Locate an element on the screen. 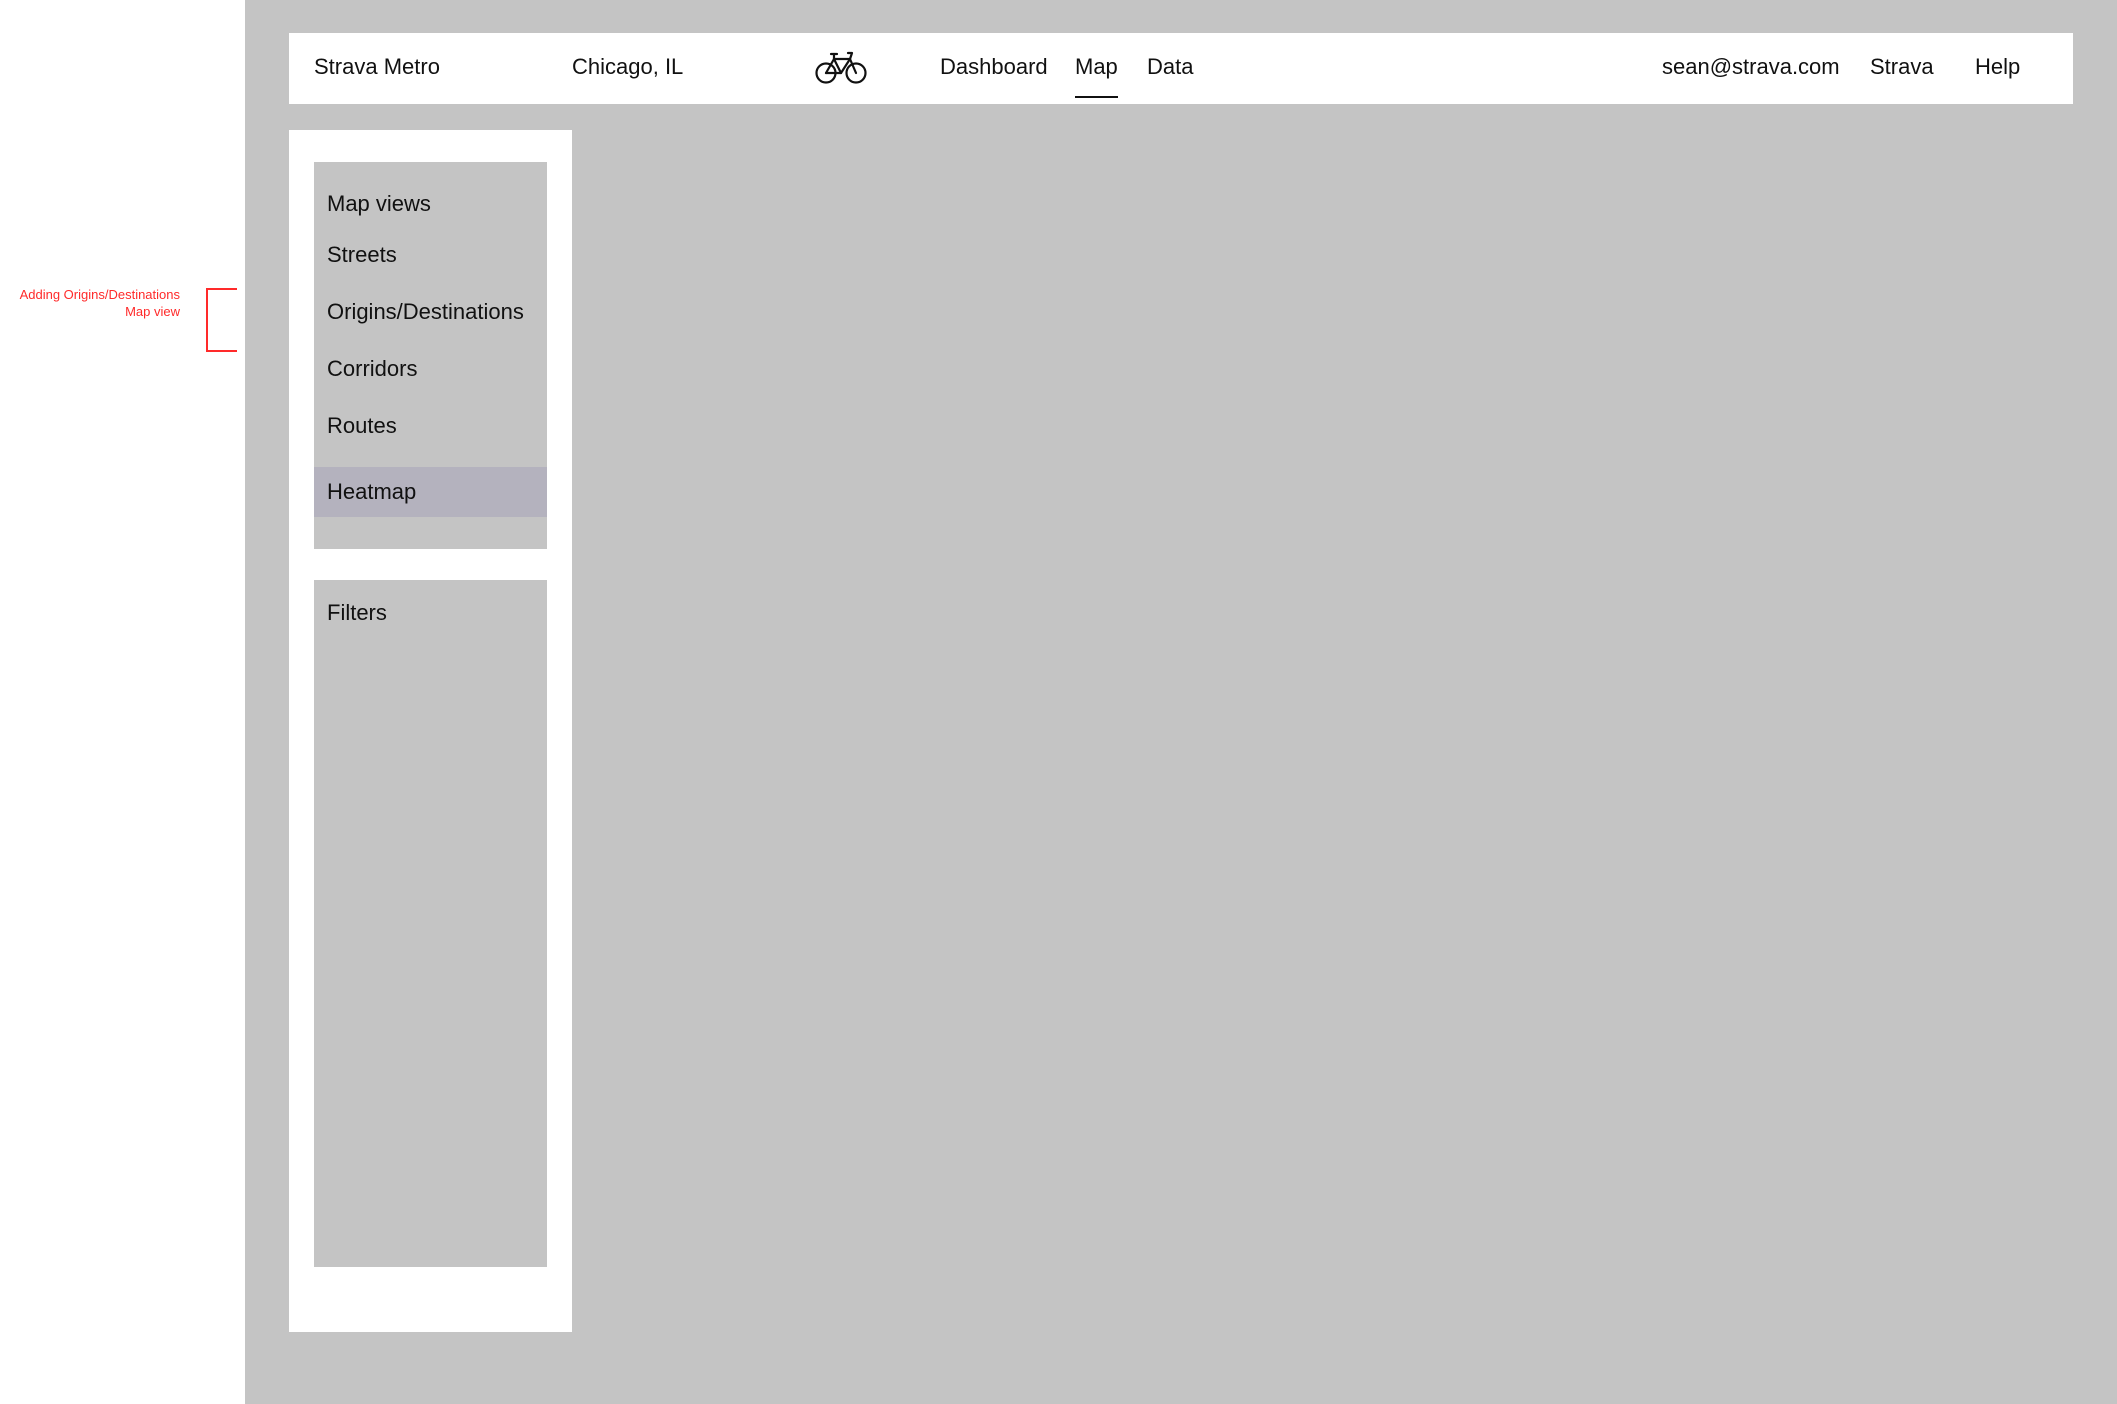  map-view-label: Routes is located at coordinates (362, 425).